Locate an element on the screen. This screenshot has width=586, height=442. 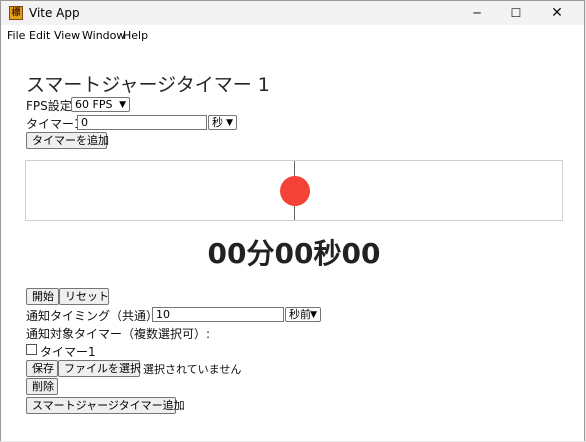
menu-edit: Edit is located at coordinates (39, 35).